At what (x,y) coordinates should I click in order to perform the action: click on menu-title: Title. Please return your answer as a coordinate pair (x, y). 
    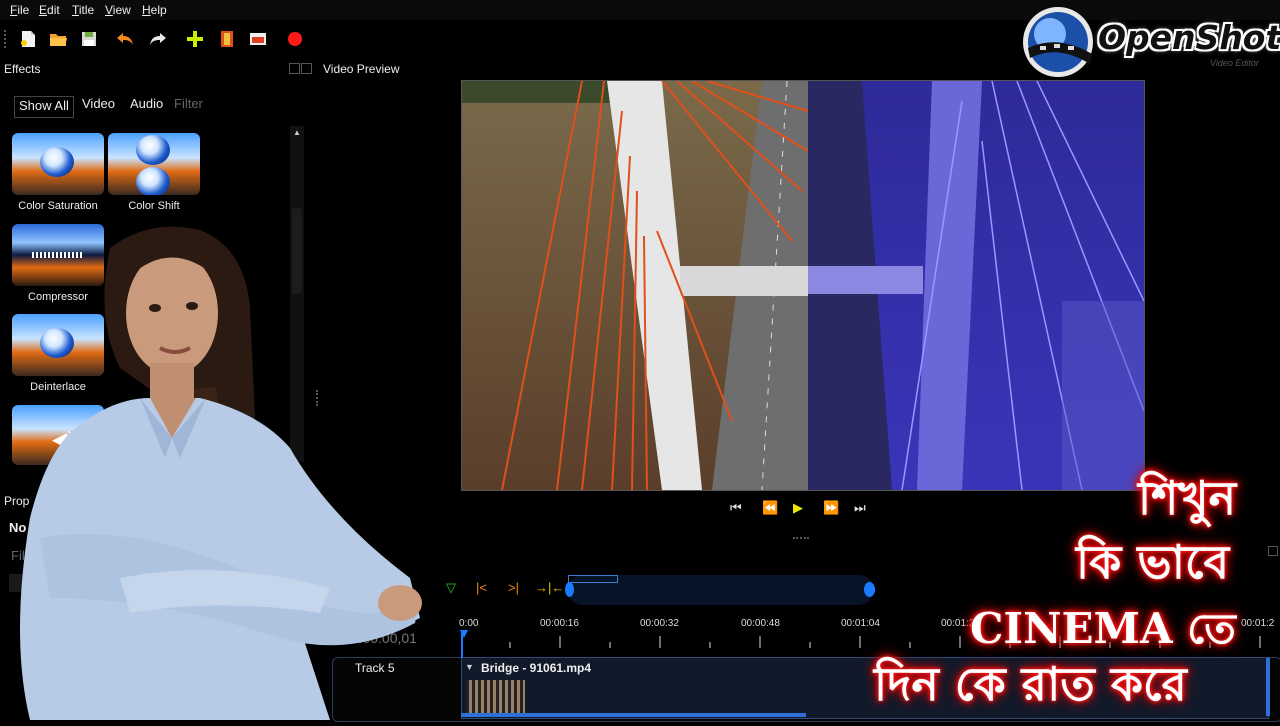
    Looking at the image, I should click on (83, 10).